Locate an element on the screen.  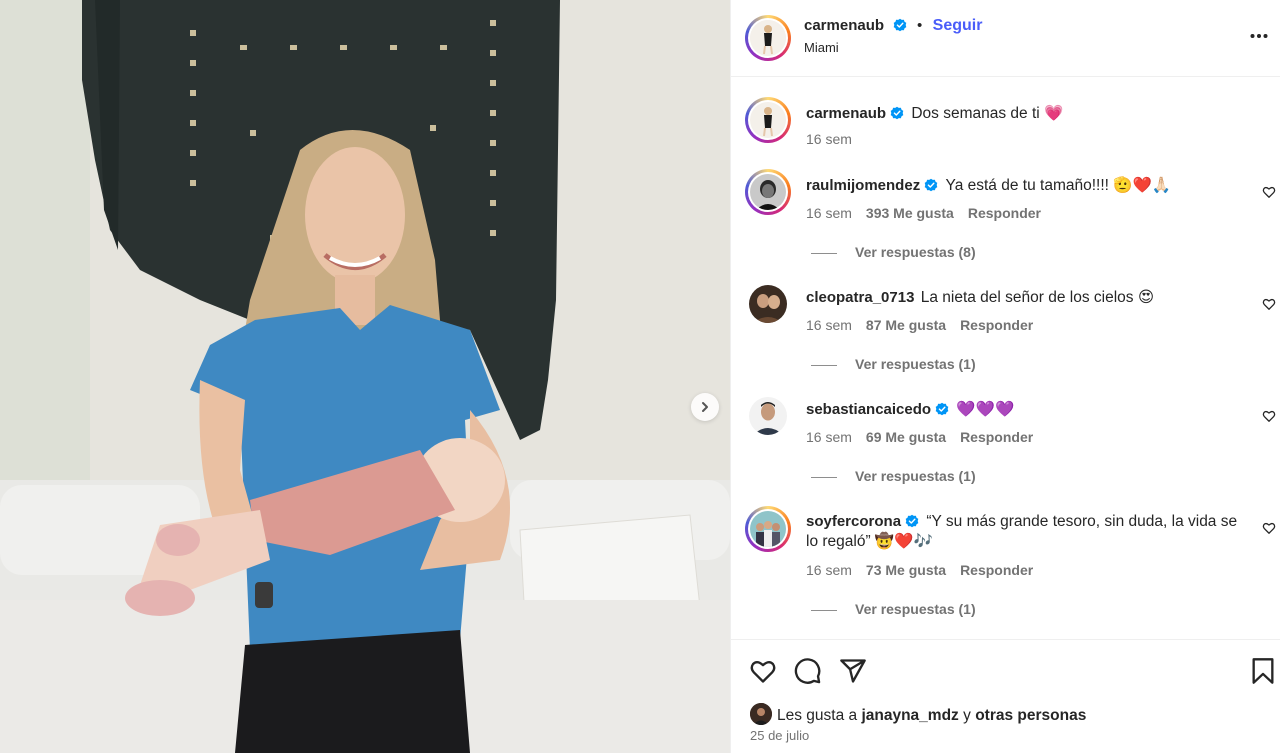
comment-username: sebastiancaicedo is located at coordinates (868, 409).